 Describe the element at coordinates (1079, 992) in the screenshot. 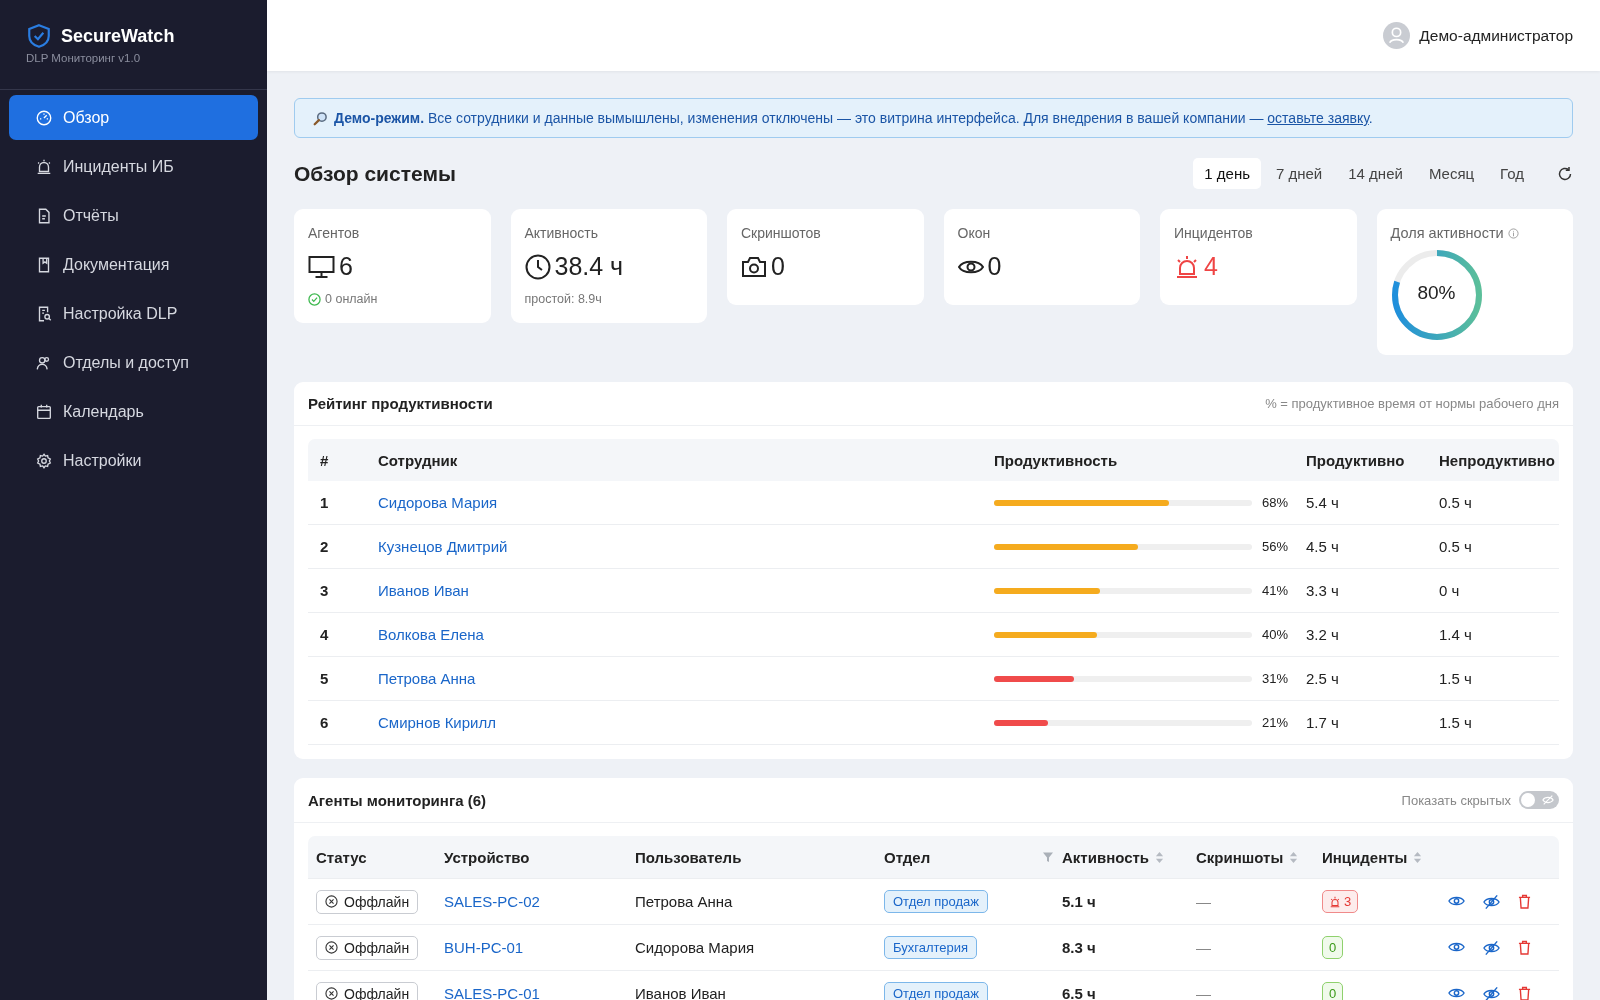

I see `table-cell-text: 6.5 ч` at that location.